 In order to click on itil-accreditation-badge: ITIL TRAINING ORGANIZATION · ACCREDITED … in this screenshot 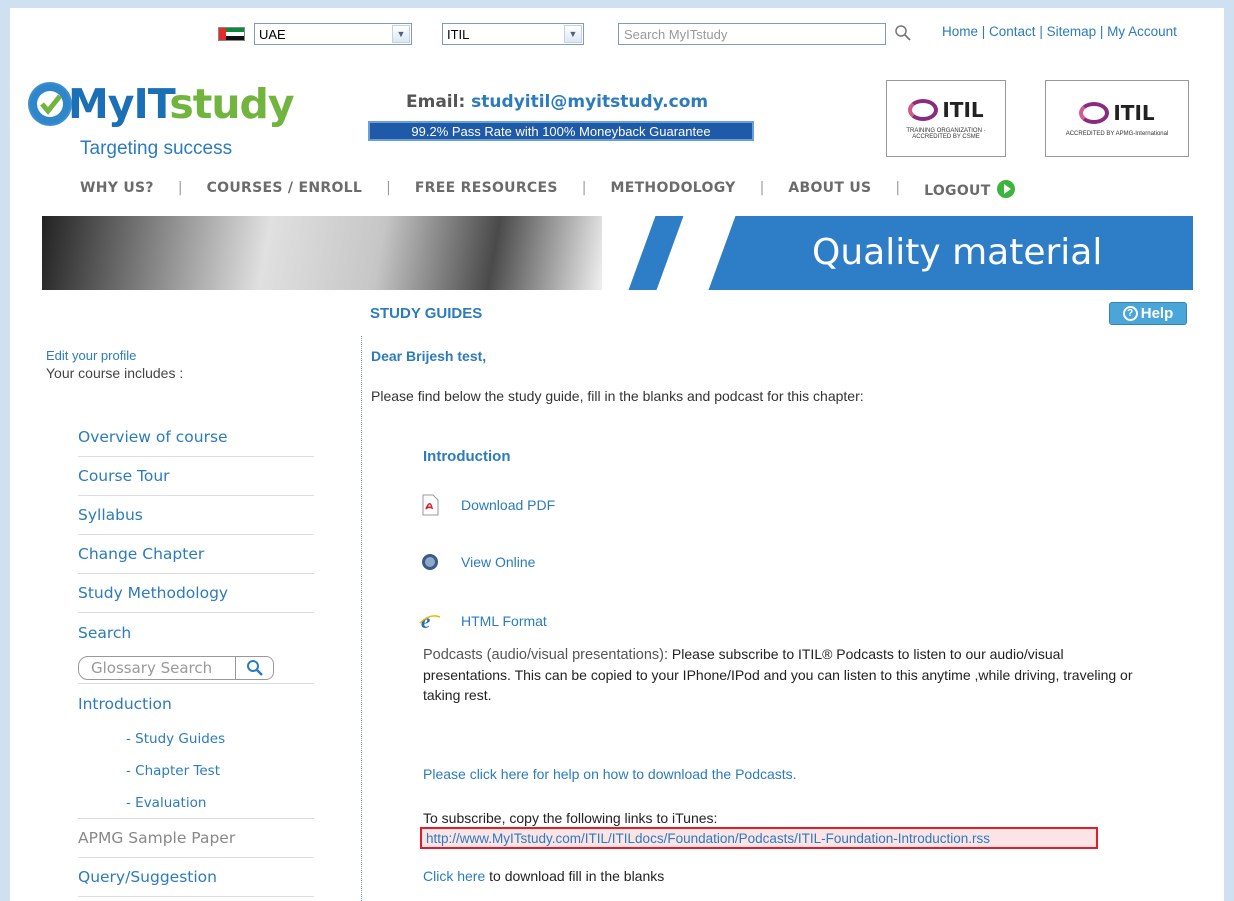, I will do `click(946, 118)`.